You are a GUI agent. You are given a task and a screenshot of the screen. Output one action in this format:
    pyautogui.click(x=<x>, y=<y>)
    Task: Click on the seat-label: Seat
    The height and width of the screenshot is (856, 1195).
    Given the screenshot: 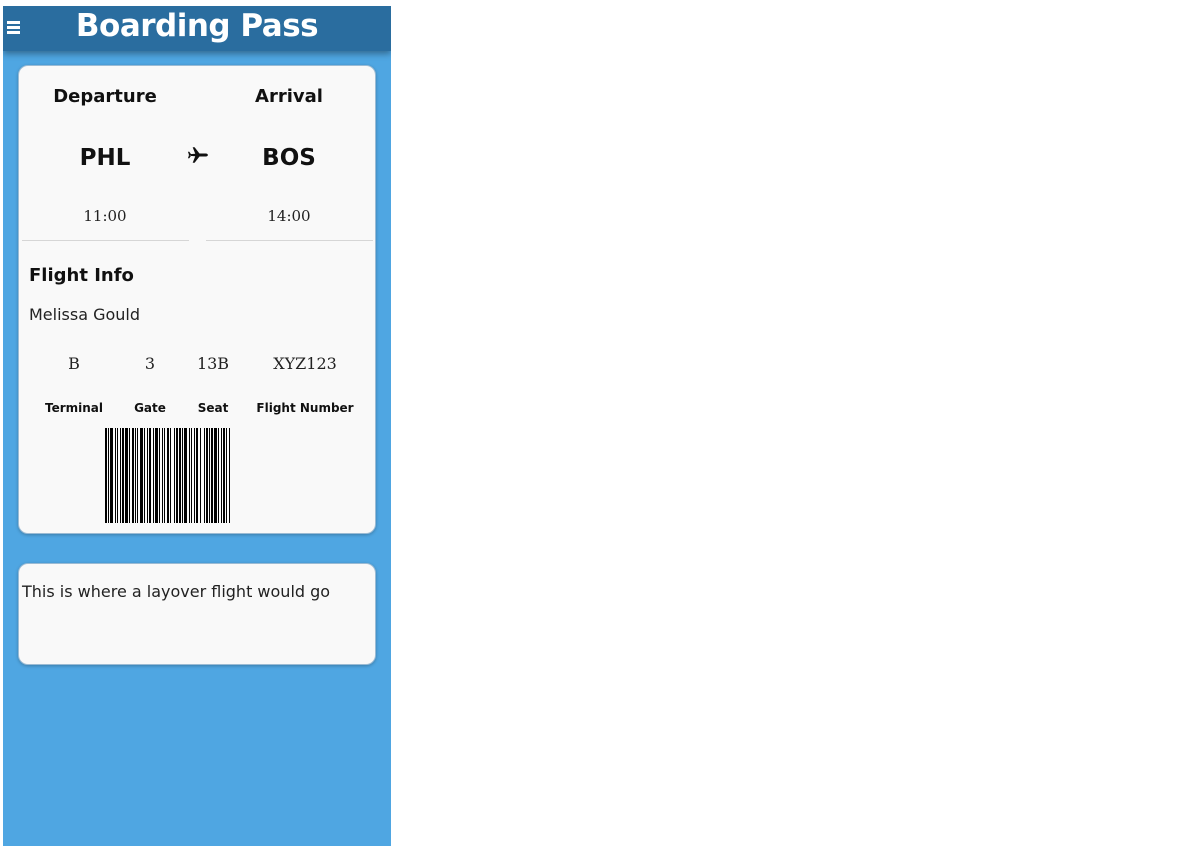 What is the action you would take?
    pyautogui.click(x=213, y=408)
    